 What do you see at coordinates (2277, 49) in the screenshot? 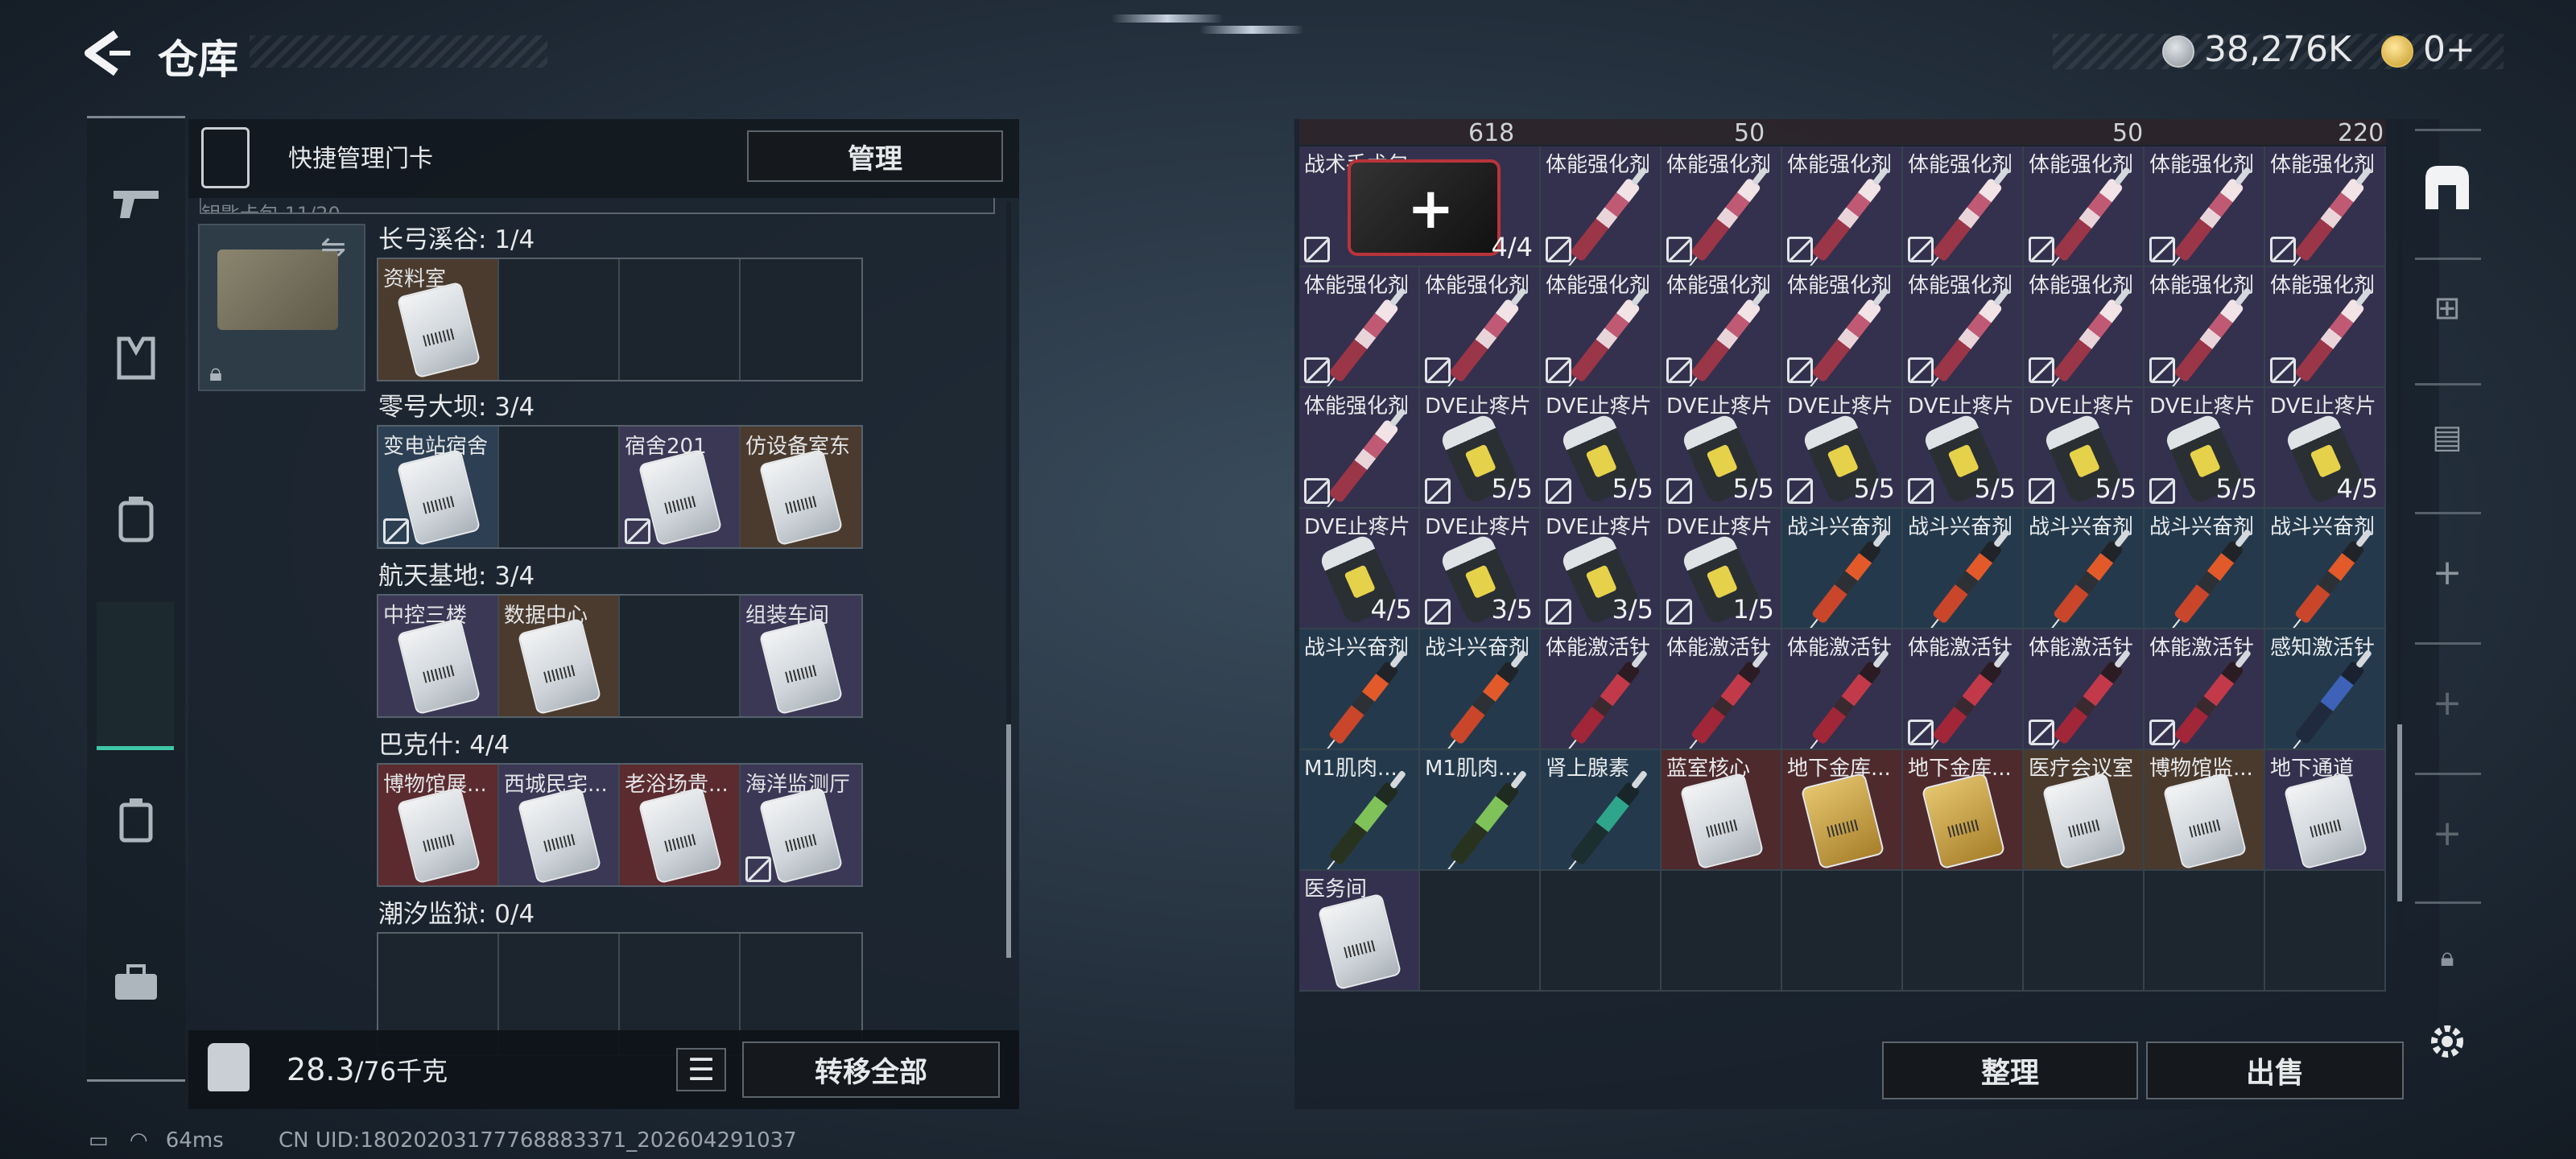
I see `currency-silver-value: 38,276K` at bounding box center [2277, 49].